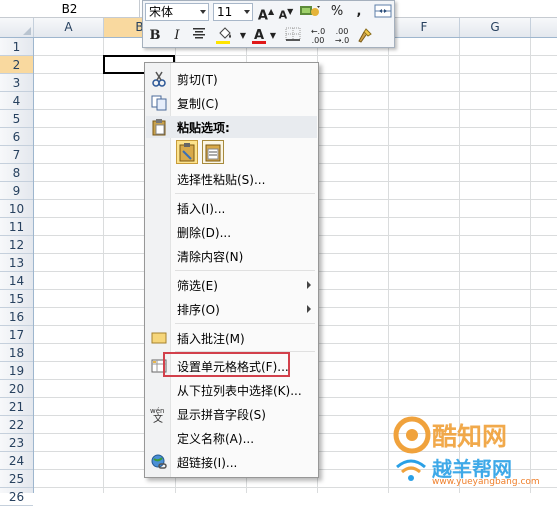 The height and width of the screenshot is (506, 557). What do you see at coordinates (17, 27) in the screenshot?
I see `select-all-corner` at bounding box center [17, 27].